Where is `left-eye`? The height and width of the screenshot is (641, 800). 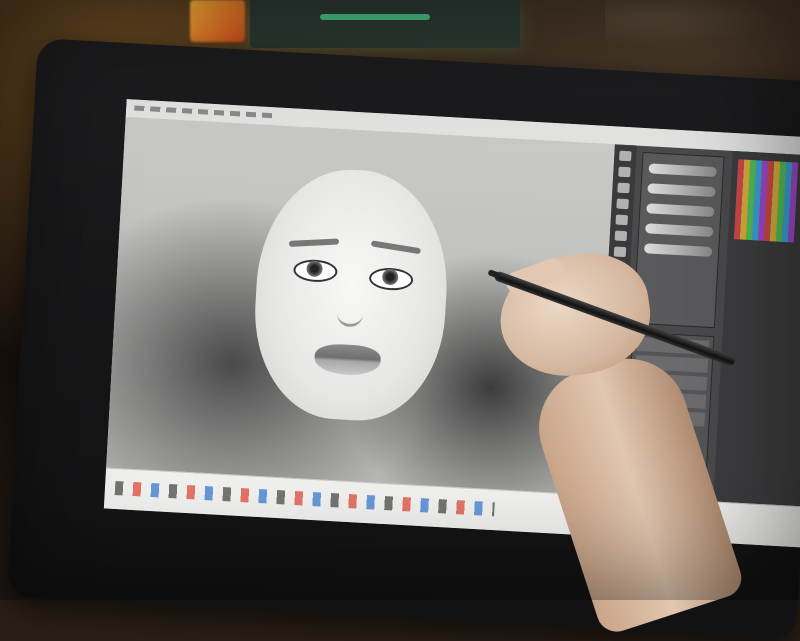 left-eye is located at coordinates (315, 271).